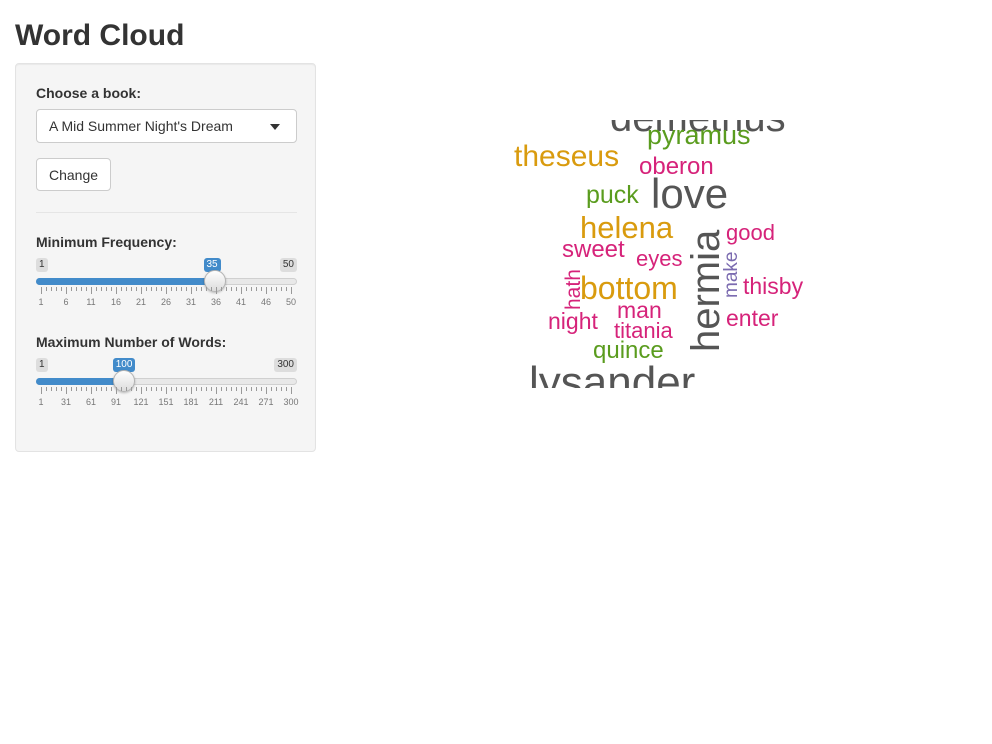  Describe the element at coordinates (116, 302) in the screenshot. I see `slider-tick-label: 16` at that location.